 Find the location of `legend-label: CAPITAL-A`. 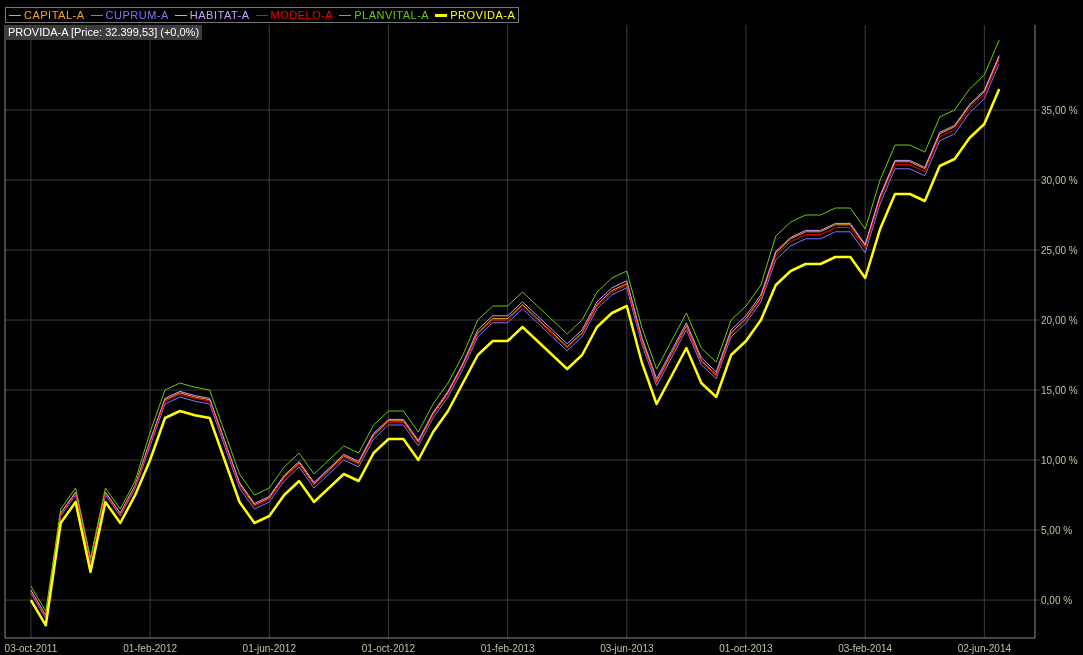

legend-label: CAPITAL-A is located at coordinates (54, 15).